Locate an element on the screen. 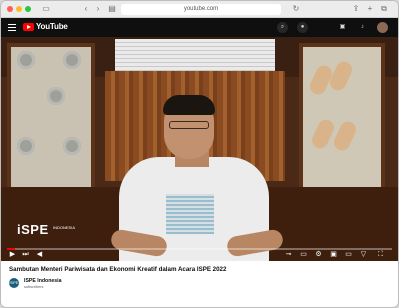 The height and width of the screenshot is (308, 399). share-icon: ⇪ is located at coordinates (356, 9).